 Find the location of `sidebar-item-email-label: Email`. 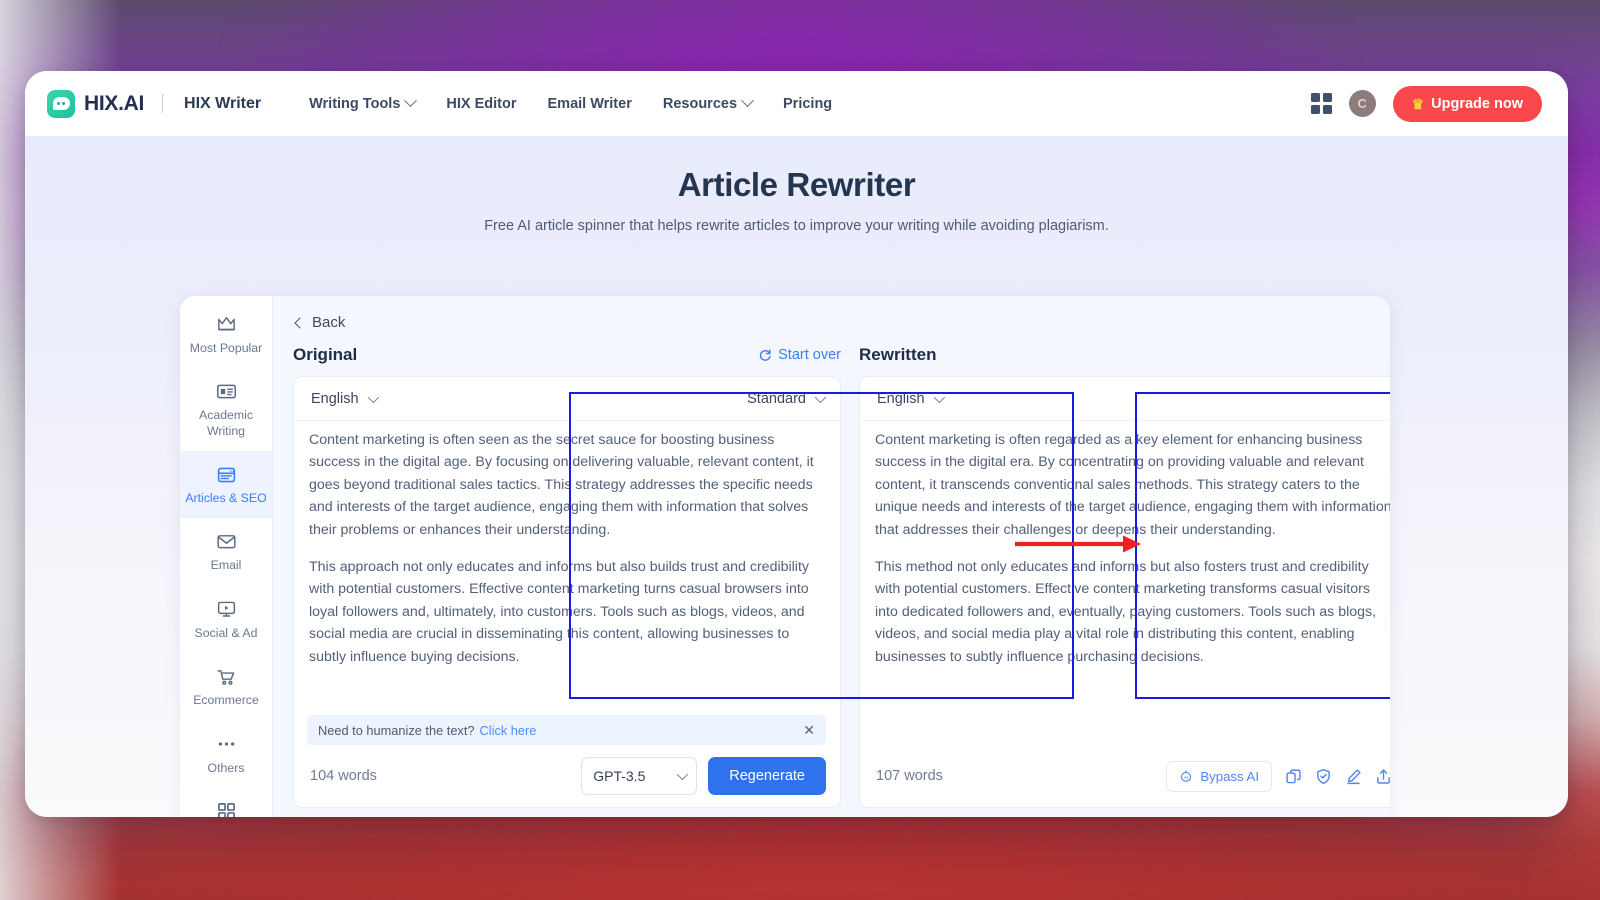

sidebar-item-email-label: Email is located at coordinates (226, 565).